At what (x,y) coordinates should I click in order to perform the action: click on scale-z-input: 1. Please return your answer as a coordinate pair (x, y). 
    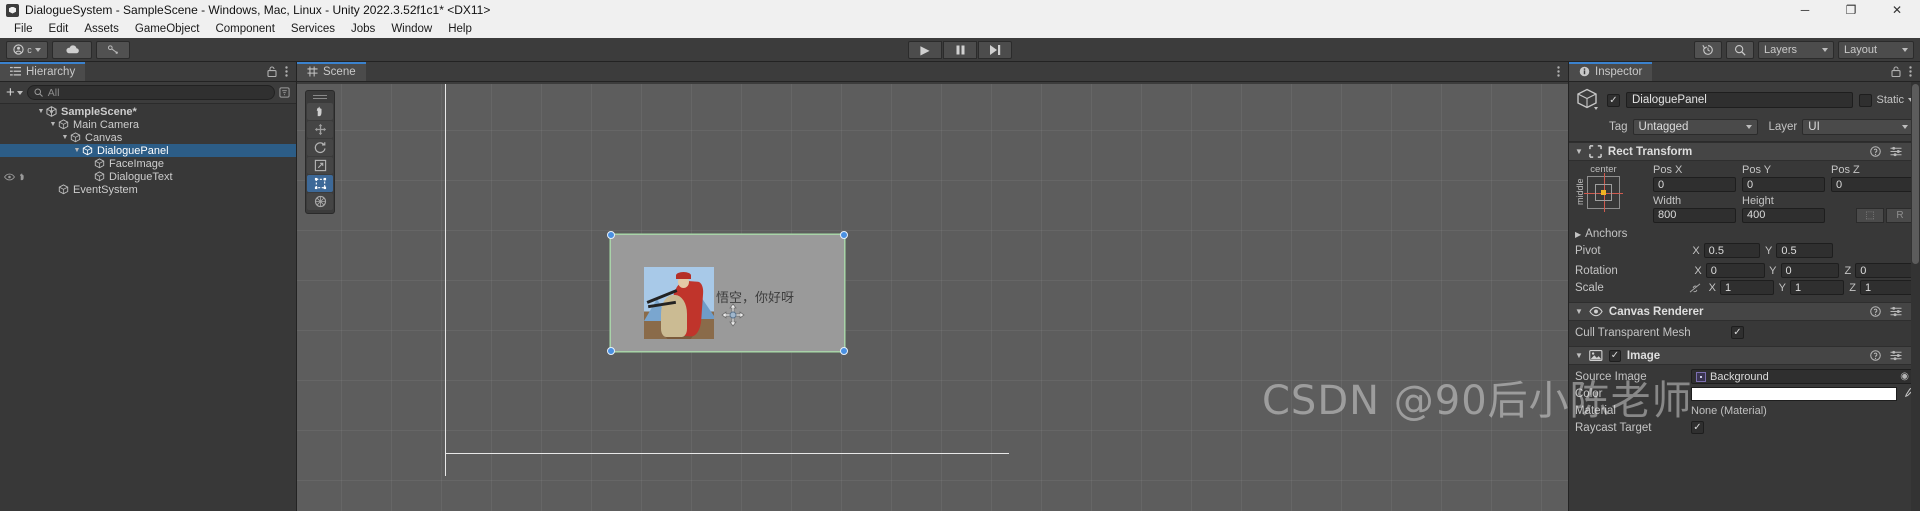
    Looking at the image, I should click on (1887, 287).